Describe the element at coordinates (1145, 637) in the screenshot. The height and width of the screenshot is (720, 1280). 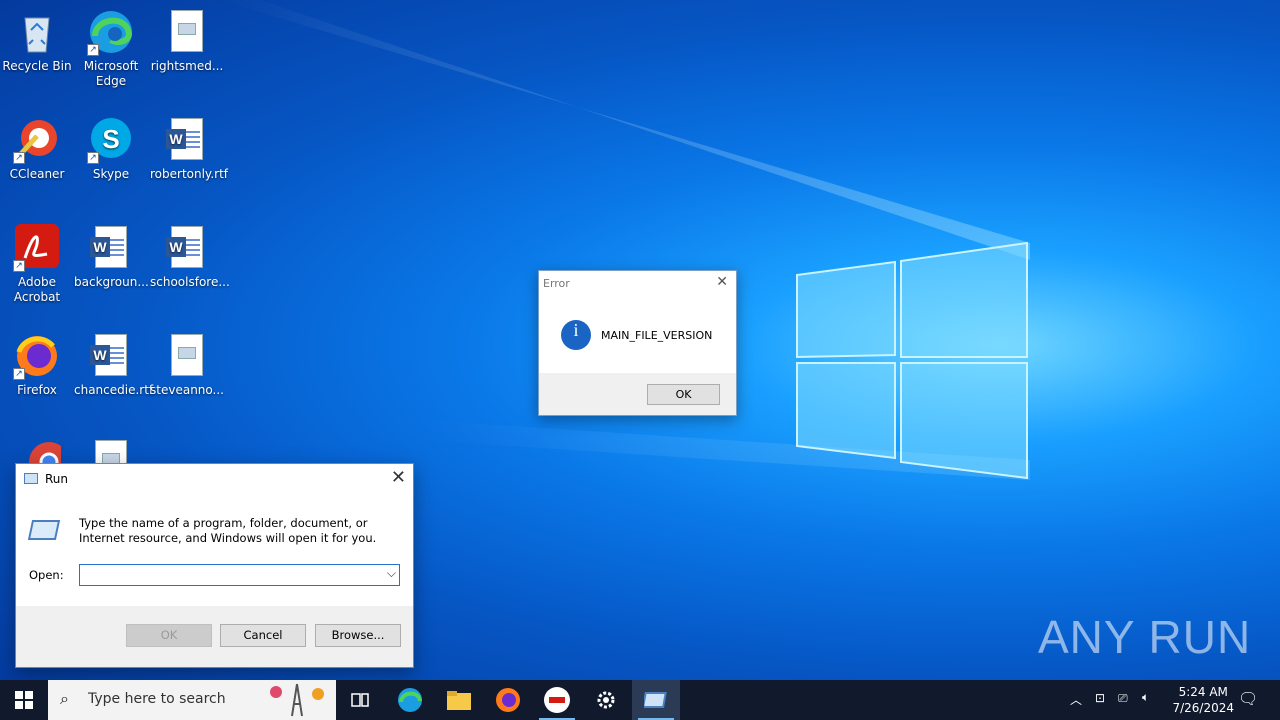
I see `anyrun-watermark: ANY RUN` at that location.